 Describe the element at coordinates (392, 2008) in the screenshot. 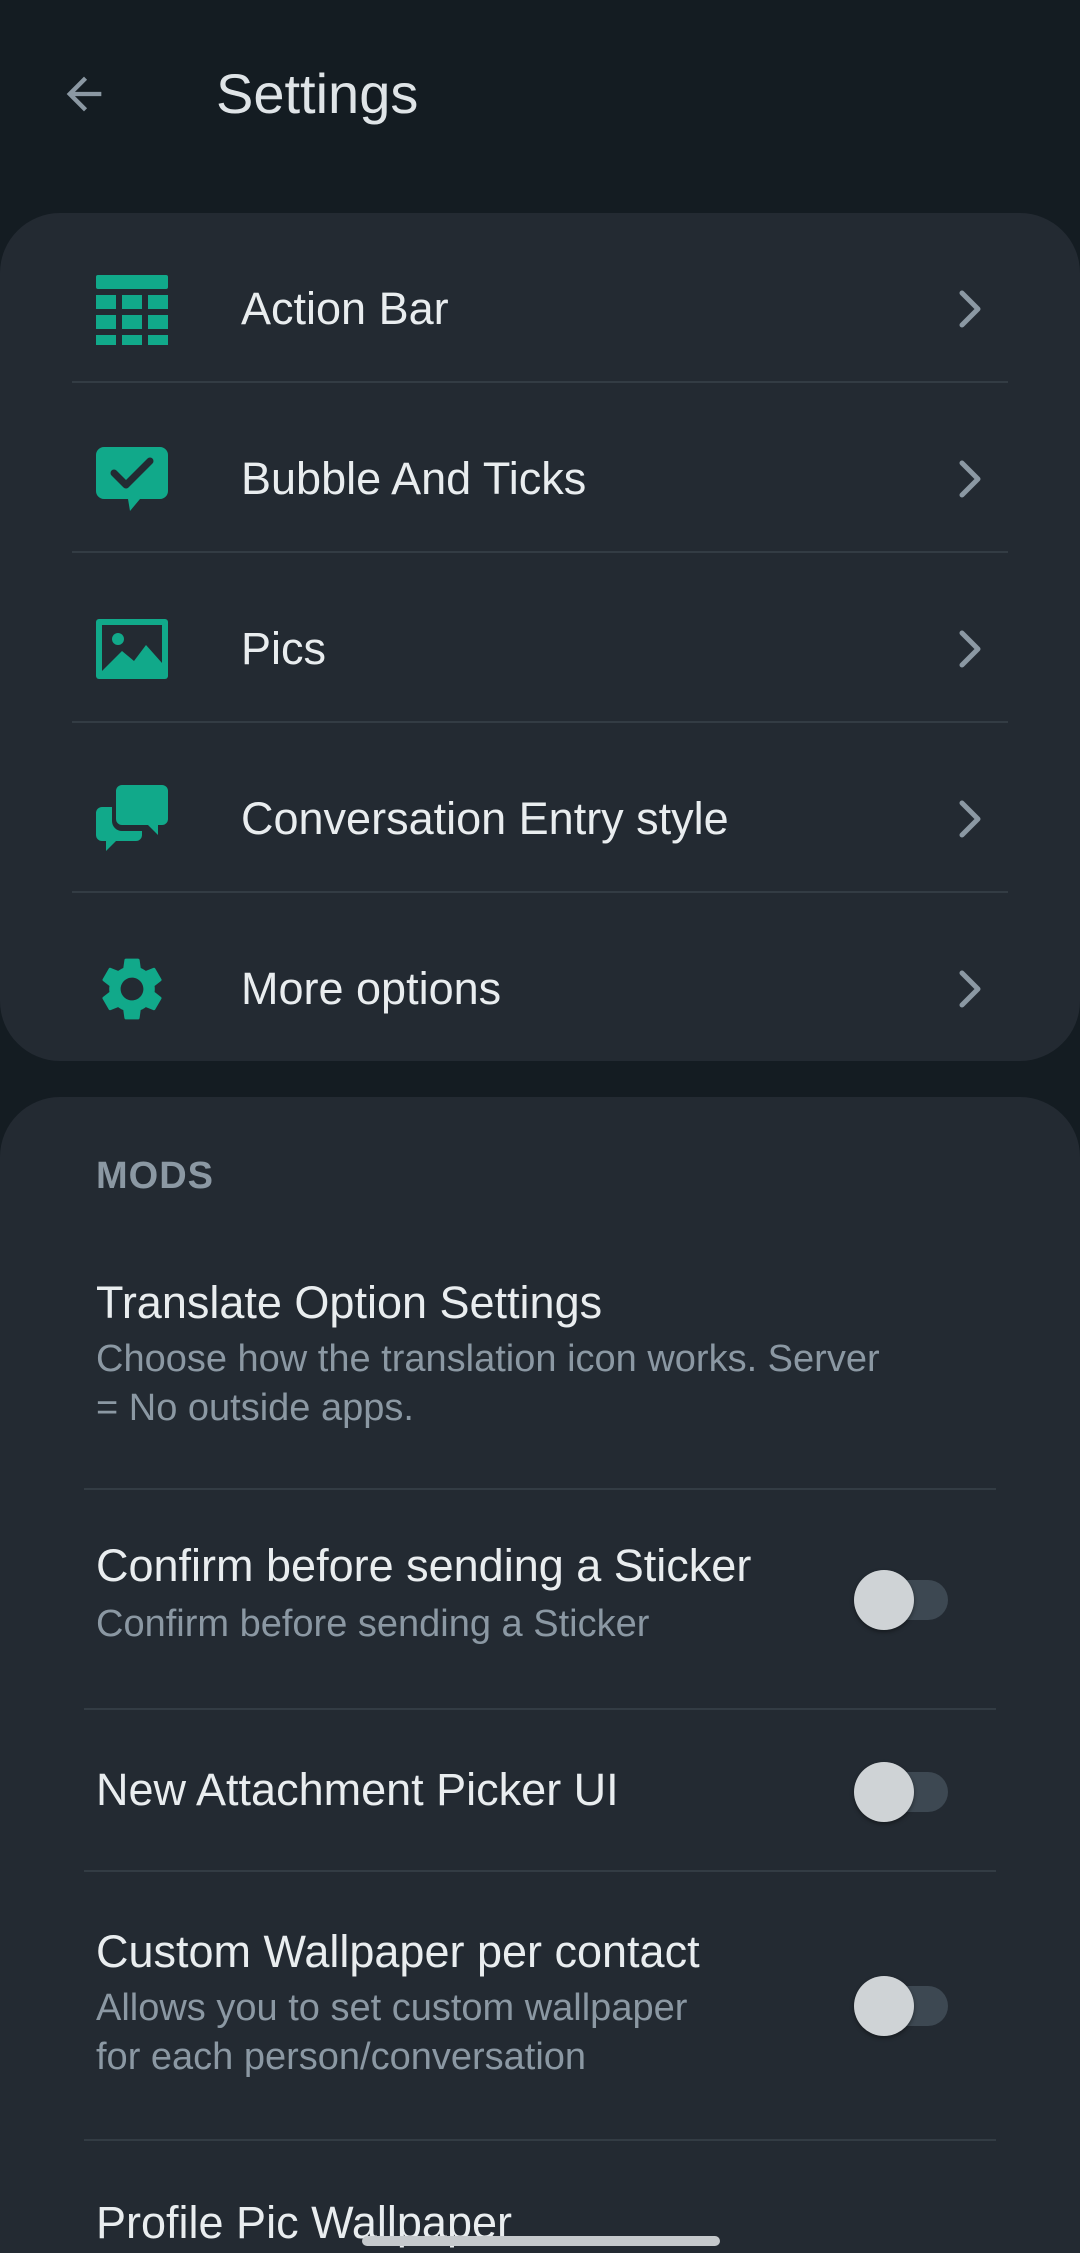

I see `pref-summary-line1: Allows you to set custom wallpaper` at that location.